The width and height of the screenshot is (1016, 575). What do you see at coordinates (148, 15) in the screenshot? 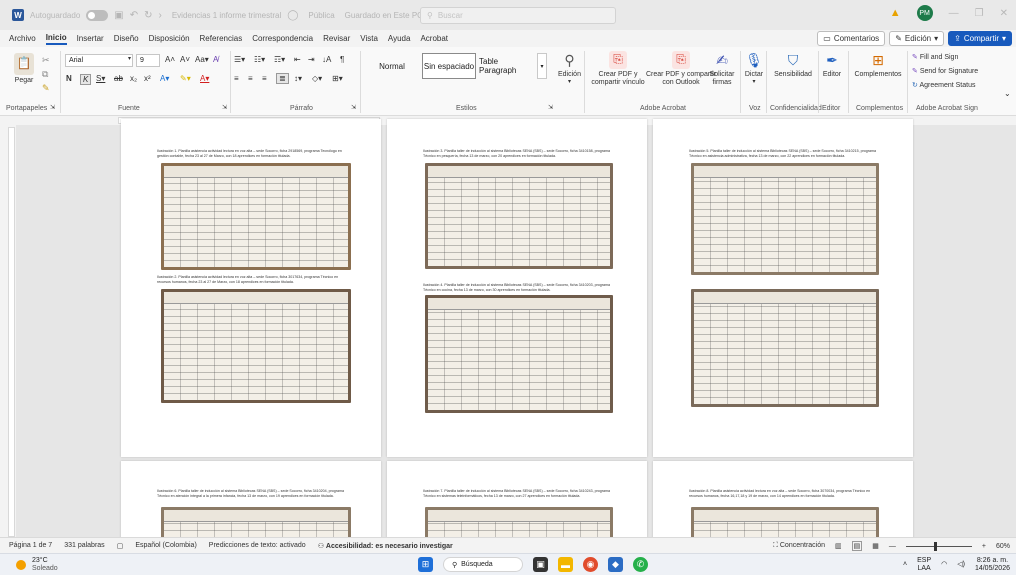
I see `redo-icon: ↻` at bounding box center [148, 15].